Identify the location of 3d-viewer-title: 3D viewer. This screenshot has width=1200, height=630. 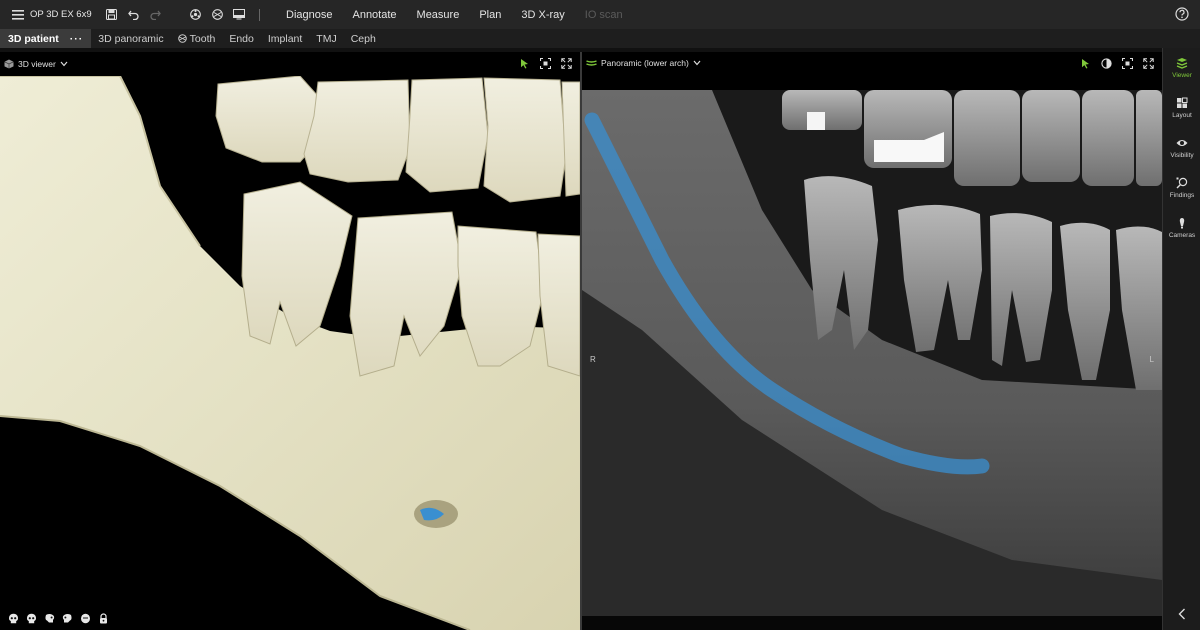
(37, 64).